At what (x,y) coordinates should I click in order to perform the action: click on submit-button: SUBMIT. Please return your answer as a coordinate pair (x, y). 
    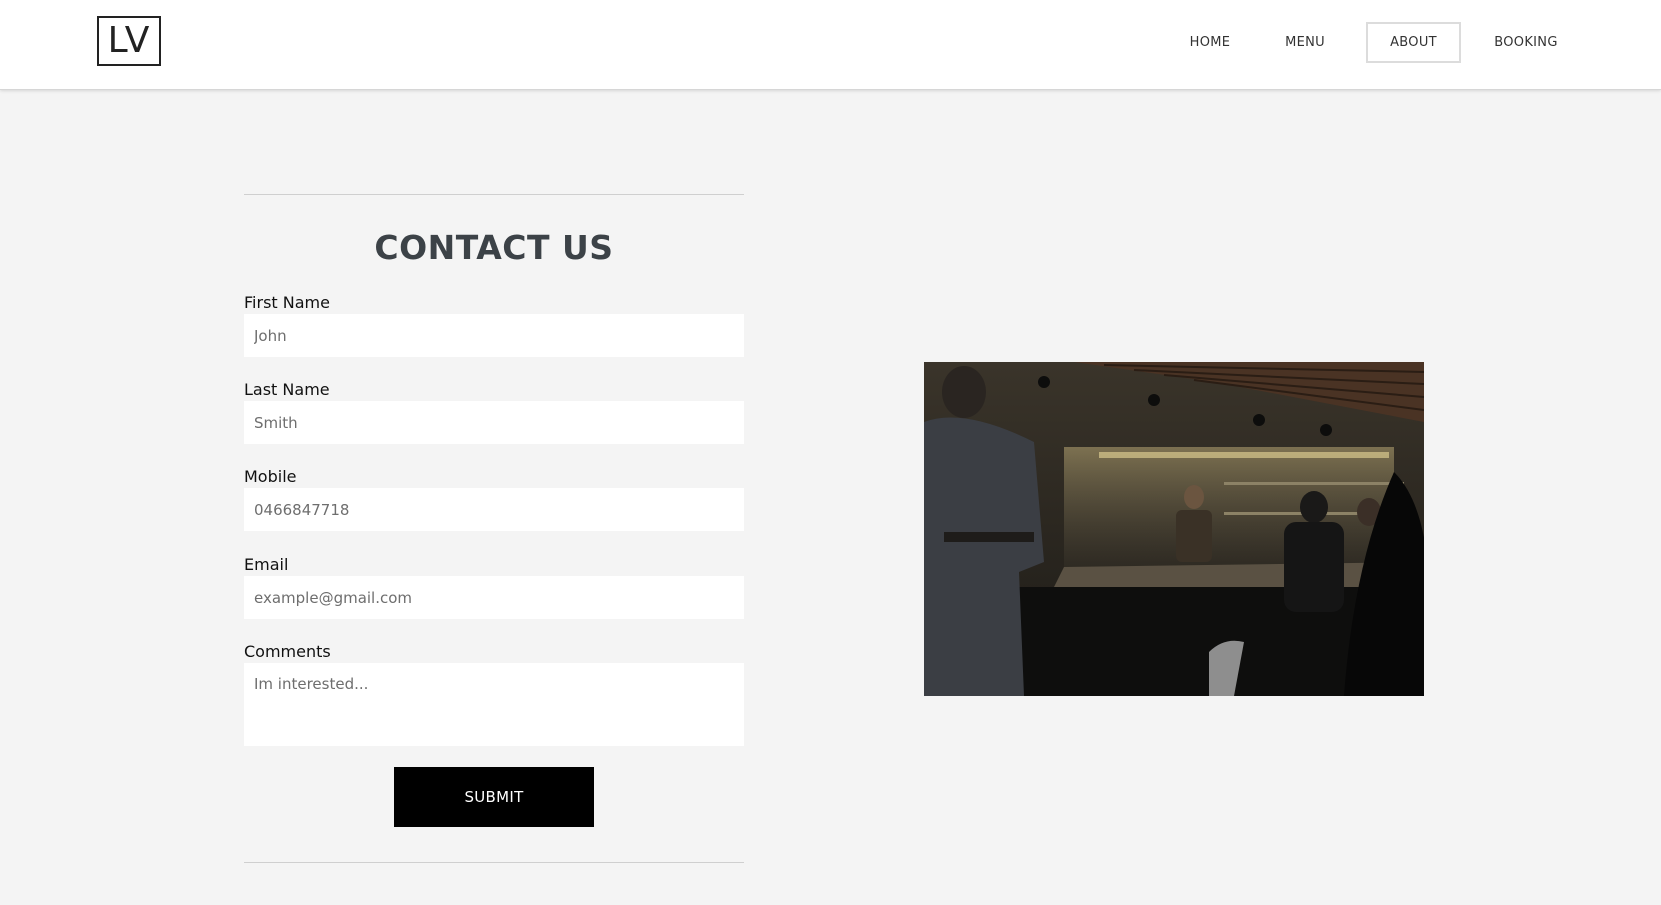
    Looking at the image, I should click on (494, 797).